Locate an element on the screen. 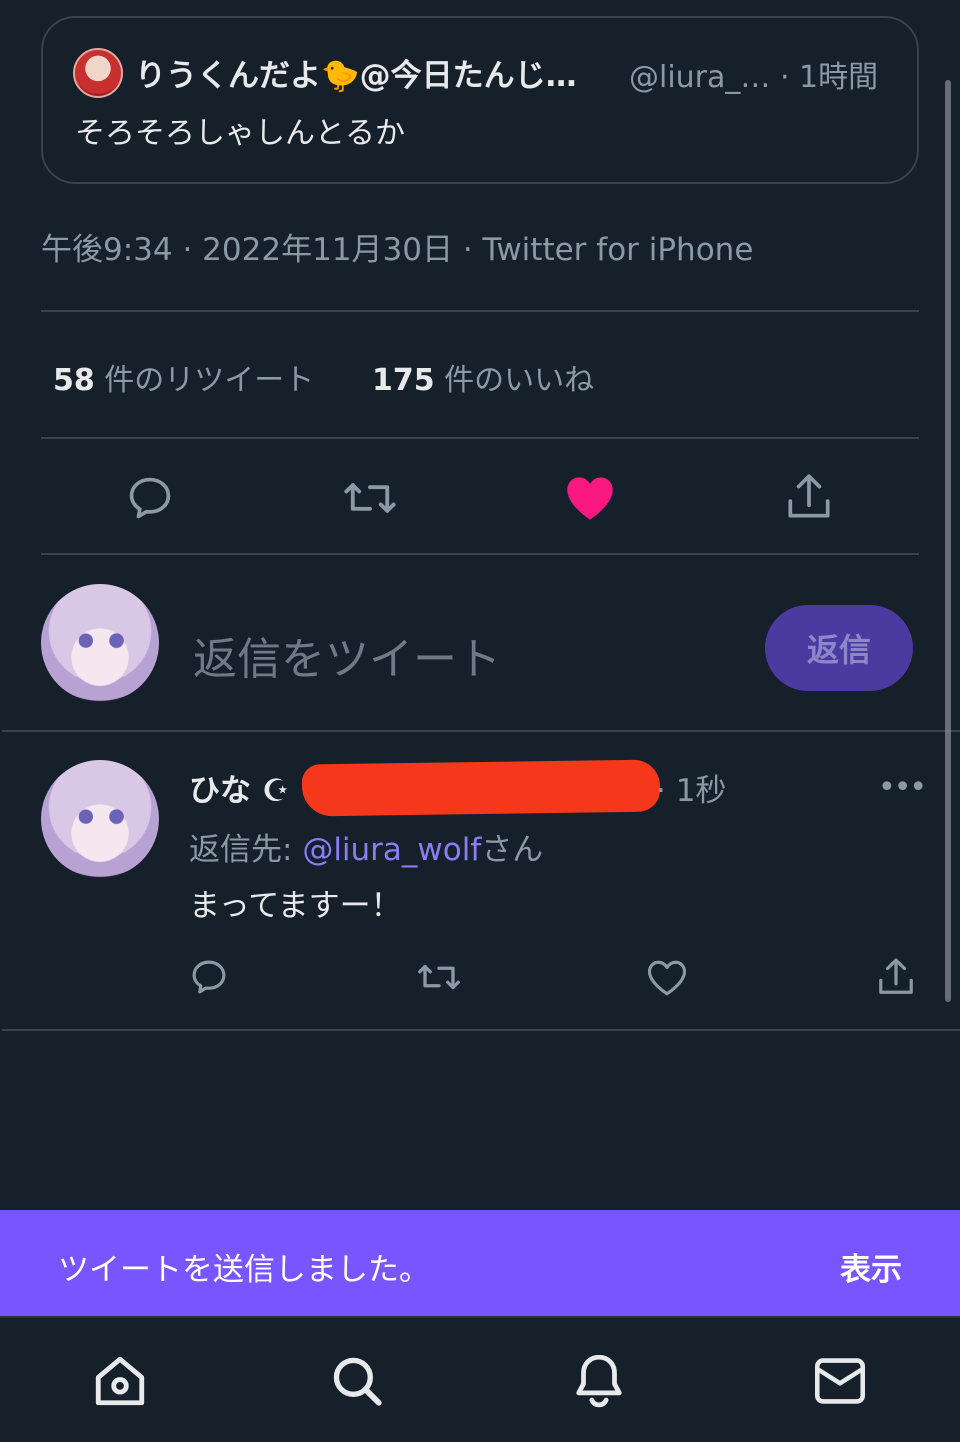  more-options-icon: ••• is located at coordinates (902, 787).